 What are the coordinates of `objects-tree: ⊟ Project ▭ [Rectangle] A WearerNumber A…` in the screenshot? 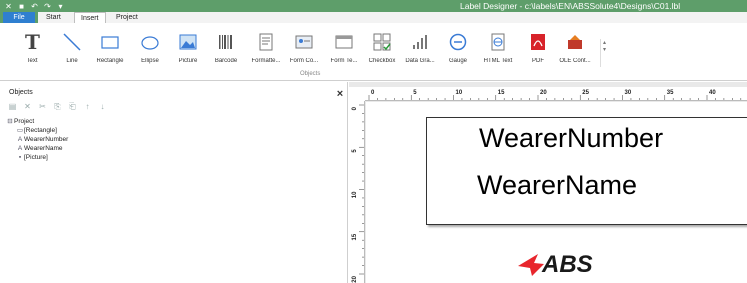 It's located at (37, 139).